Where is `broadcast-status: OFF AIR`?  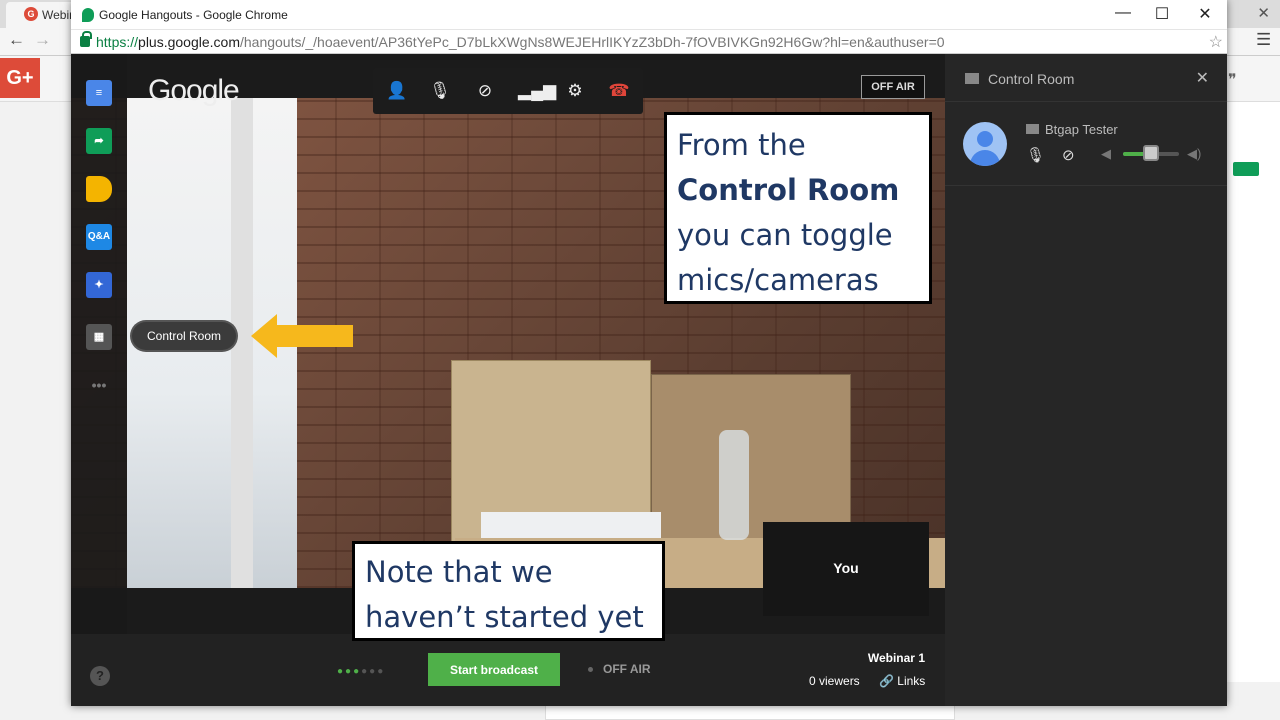 broadcast-status: OFF AIR is located at coordinates (619, 669).